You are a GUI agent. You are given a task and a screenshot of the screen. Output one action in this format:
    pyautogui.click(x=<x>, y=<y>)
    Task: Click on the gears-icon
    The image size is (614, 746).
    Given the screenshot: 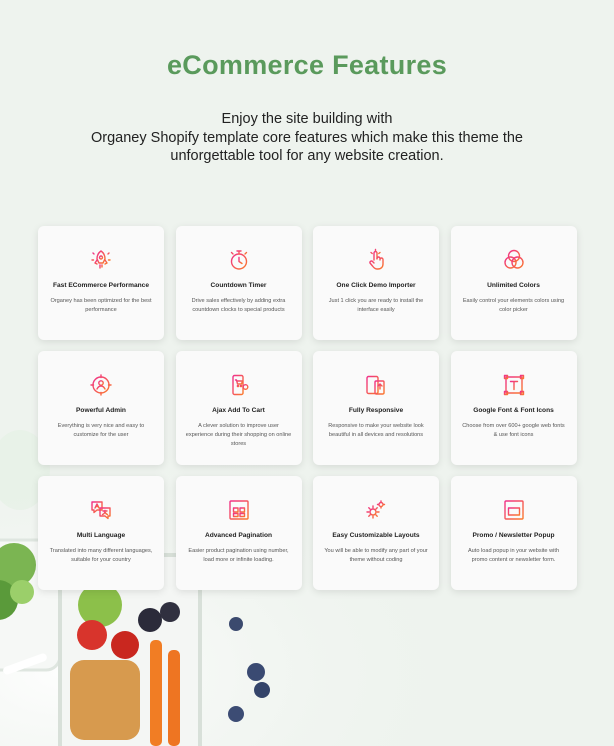 What is the action you would take?
    pyautogui.click(x=376, y=510)
    